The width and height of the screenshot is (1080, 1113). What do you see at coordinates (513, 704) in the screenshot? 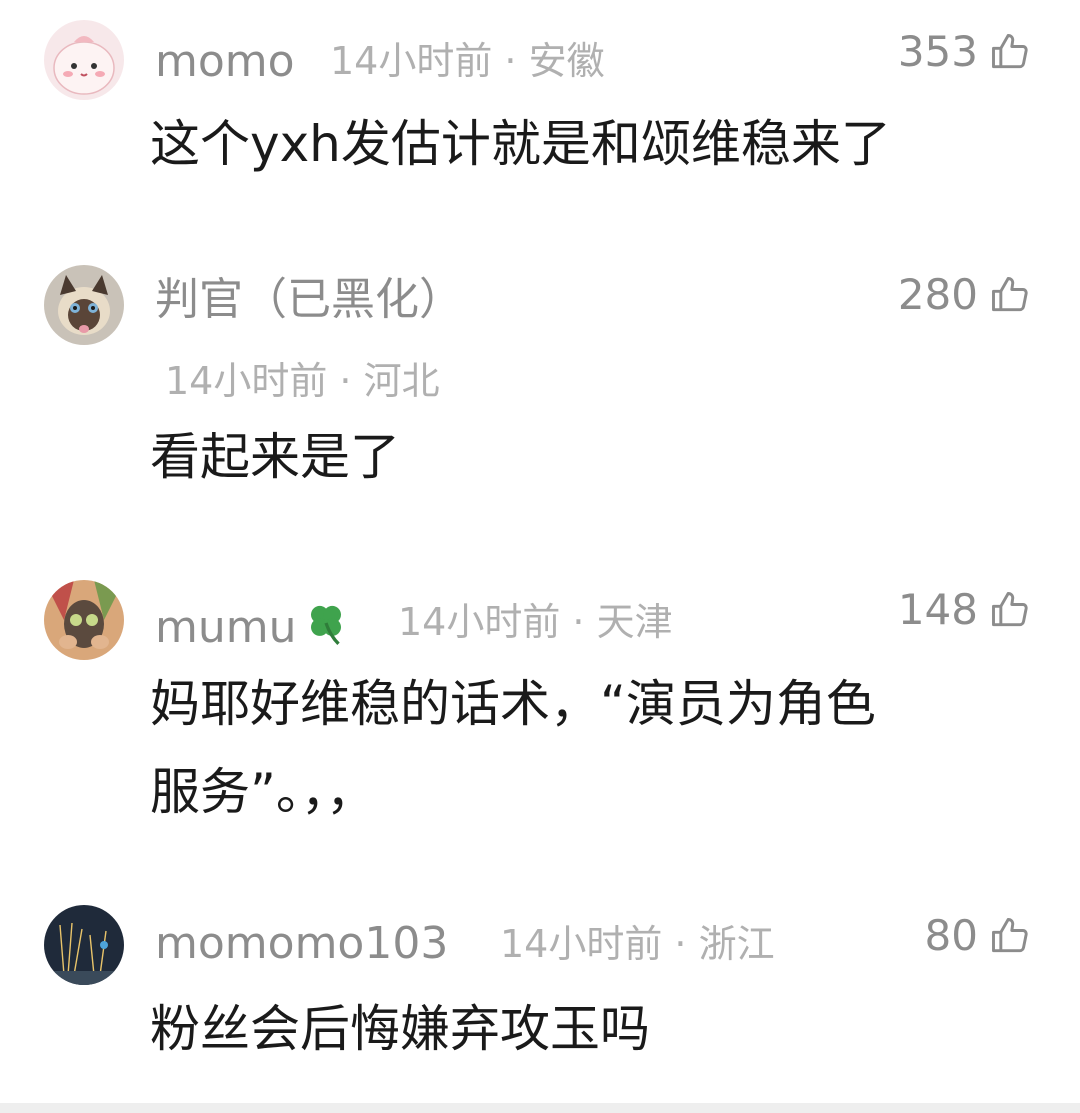
I see `comment-text-line: 妈耶好维稳的话术，“演员为角色` at bounding box center [513, 704].